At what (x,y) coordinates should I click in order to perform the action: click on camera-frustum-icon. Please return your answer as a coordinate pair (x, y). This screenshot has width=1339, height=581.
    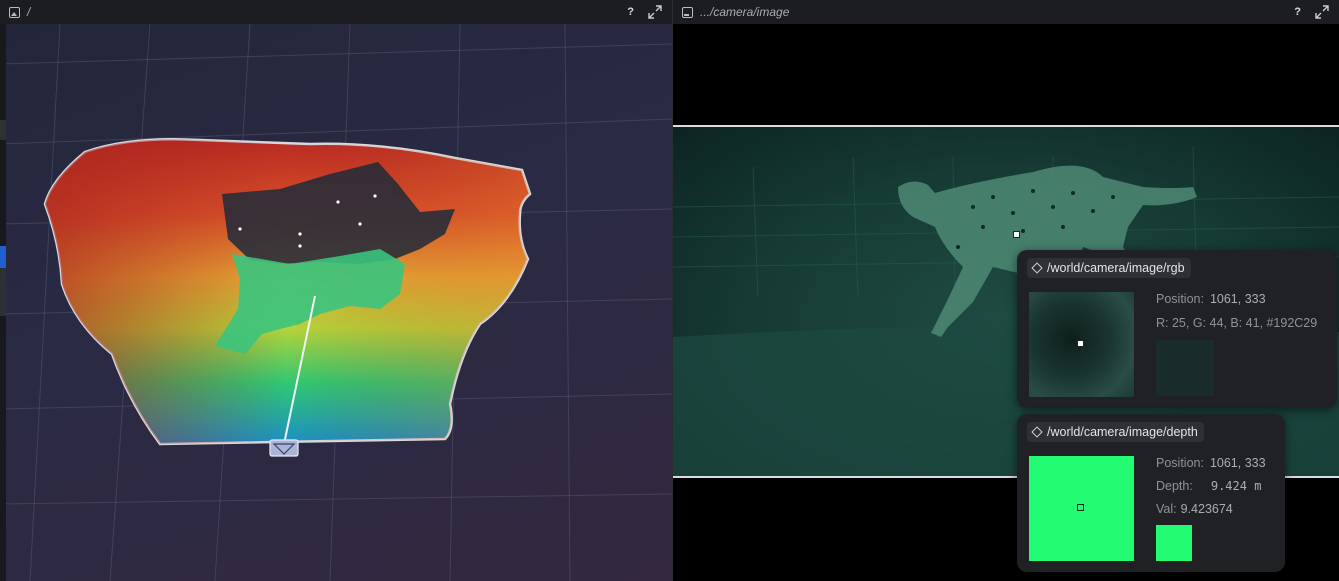
    Looking at the image, I should click on (284, 448).